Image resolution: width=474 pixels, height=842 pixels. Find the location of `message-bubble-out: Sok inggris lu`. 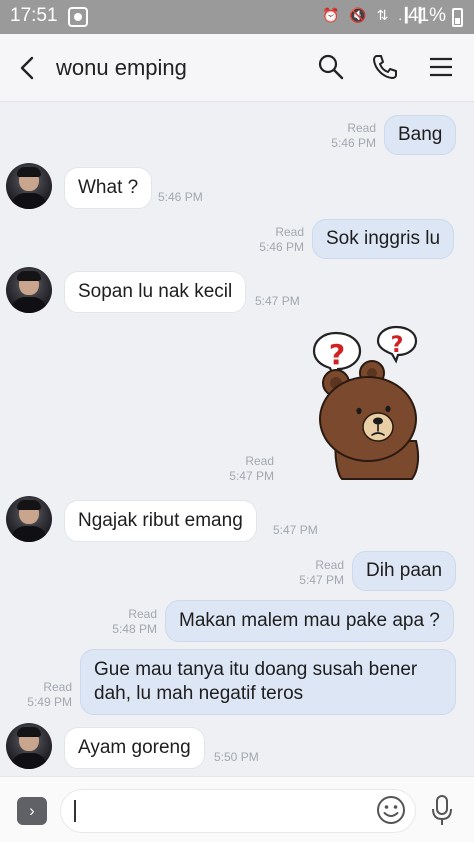

message-bubble-out: Sok inggris lu is located at coordinates (383, 239).